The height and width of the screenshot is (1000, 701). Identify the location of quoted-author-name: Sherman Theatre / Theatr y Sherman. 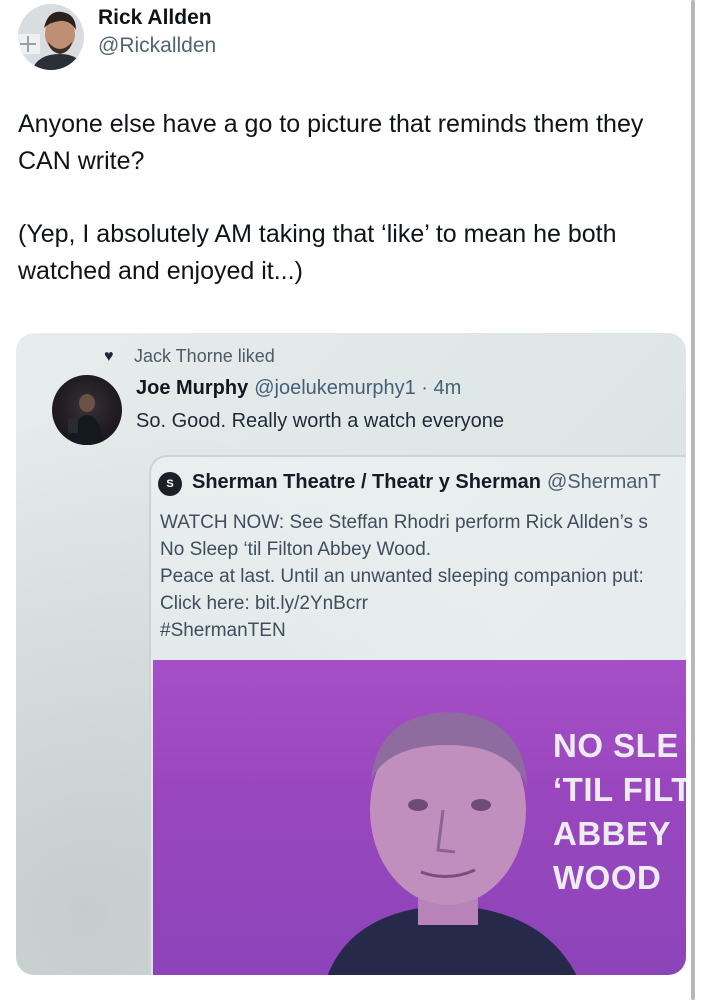
(367, 482).